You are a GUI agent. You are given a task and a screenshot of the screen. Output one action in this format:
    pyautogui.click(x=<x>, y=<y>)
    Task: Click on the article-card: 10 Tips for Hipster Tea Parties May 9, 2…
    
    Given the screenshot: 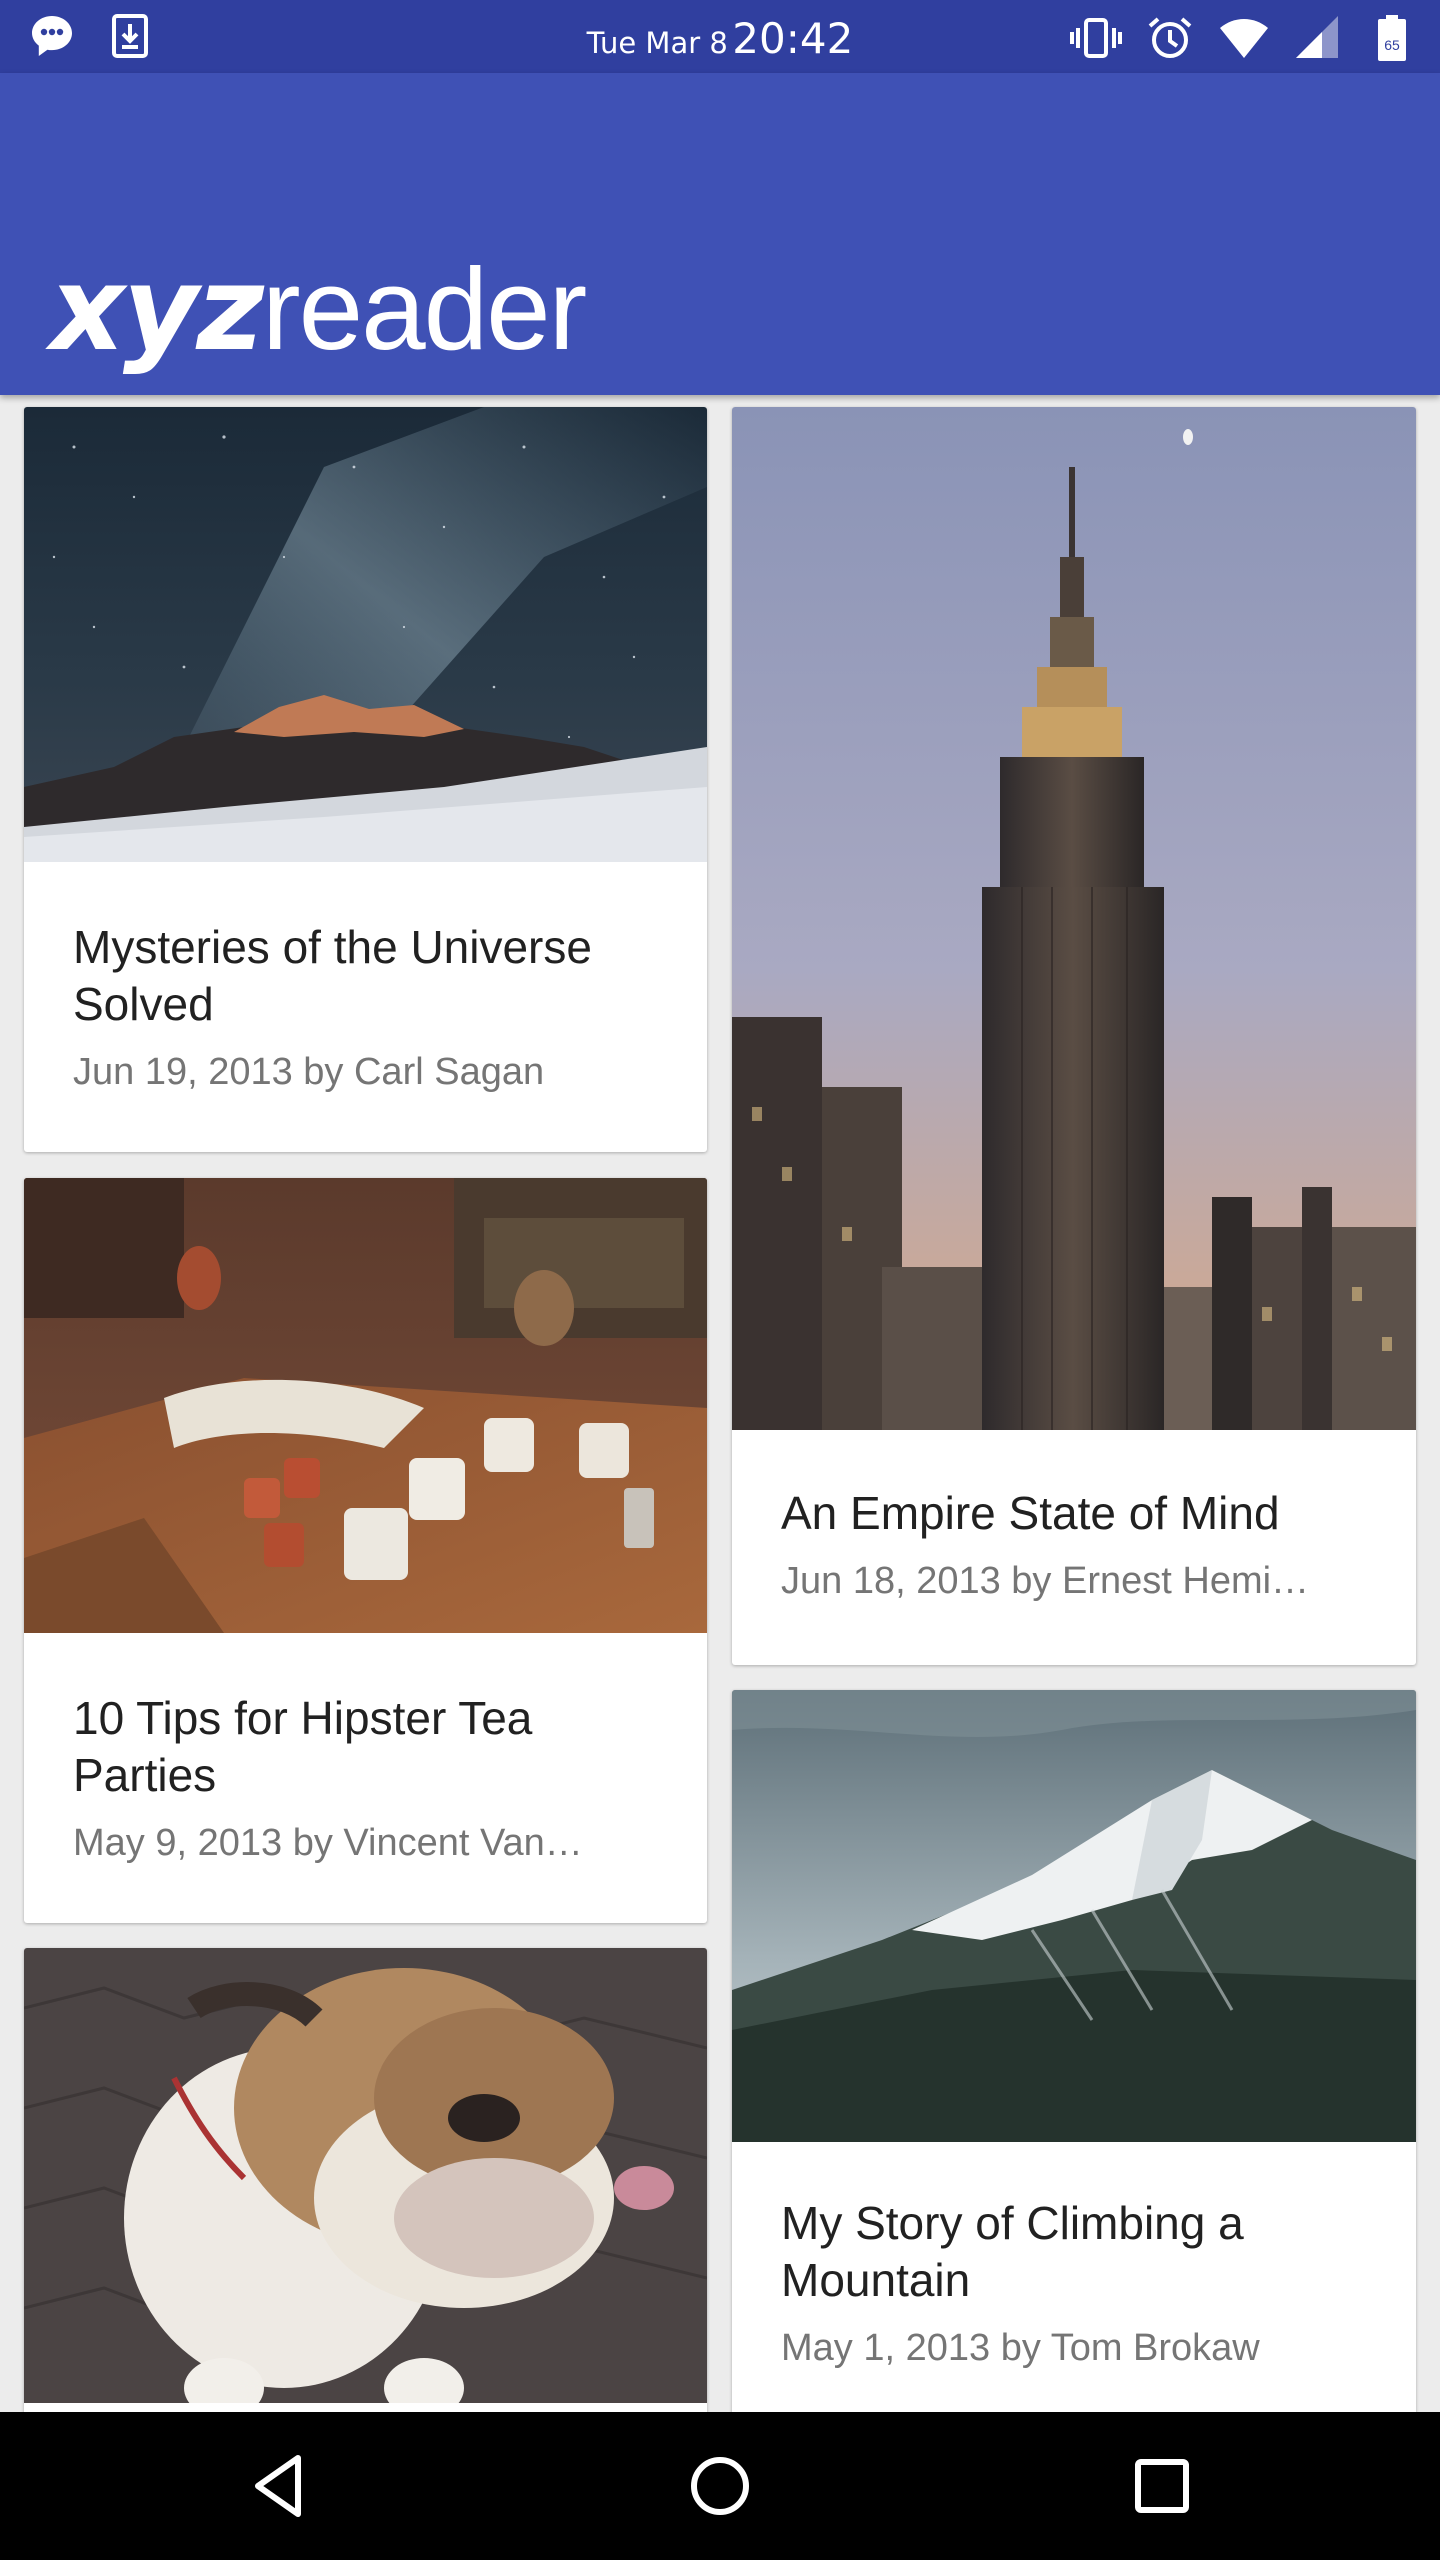 What is the action you would take?
    pyautogui.click(x=365, y=1550)
    